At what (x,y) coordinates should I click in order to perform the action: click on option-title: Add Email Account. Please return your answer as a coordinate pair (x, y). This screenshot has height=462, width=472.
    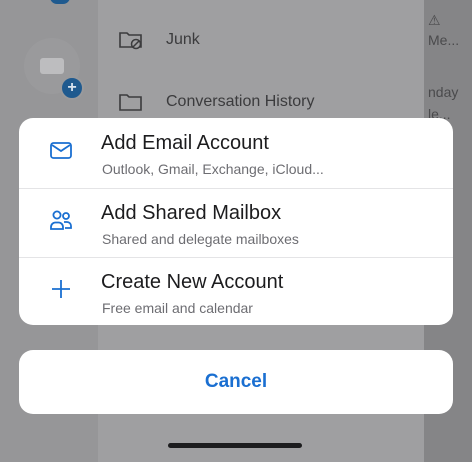
    Looking at the image, I should click on (185, 143).